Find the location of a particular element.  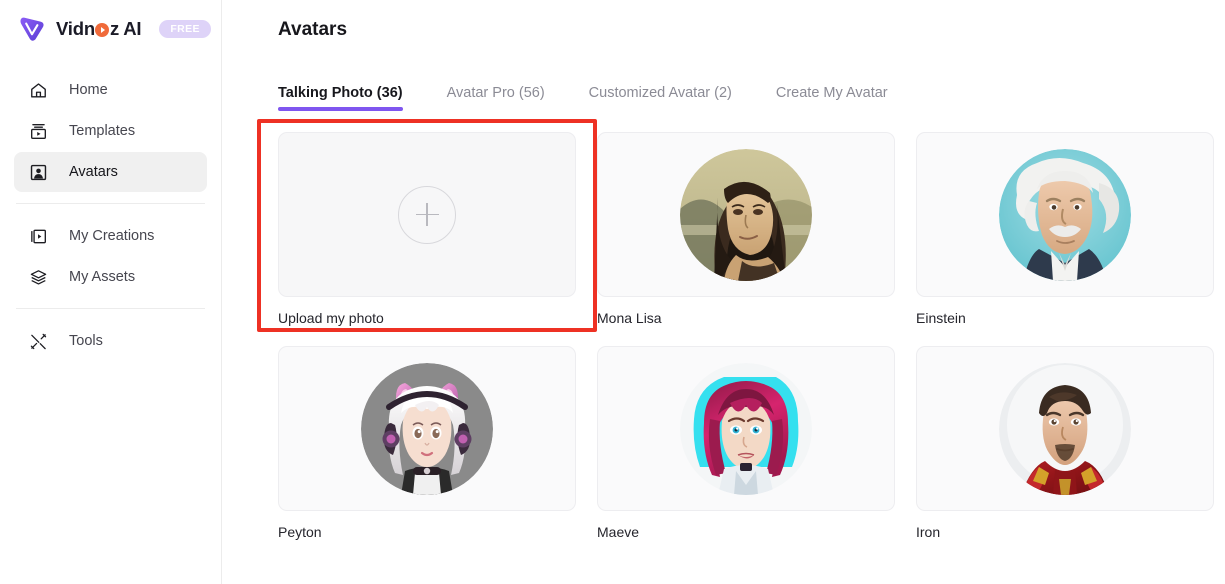

card-label: Einstein is located at coordinates (941, 318).